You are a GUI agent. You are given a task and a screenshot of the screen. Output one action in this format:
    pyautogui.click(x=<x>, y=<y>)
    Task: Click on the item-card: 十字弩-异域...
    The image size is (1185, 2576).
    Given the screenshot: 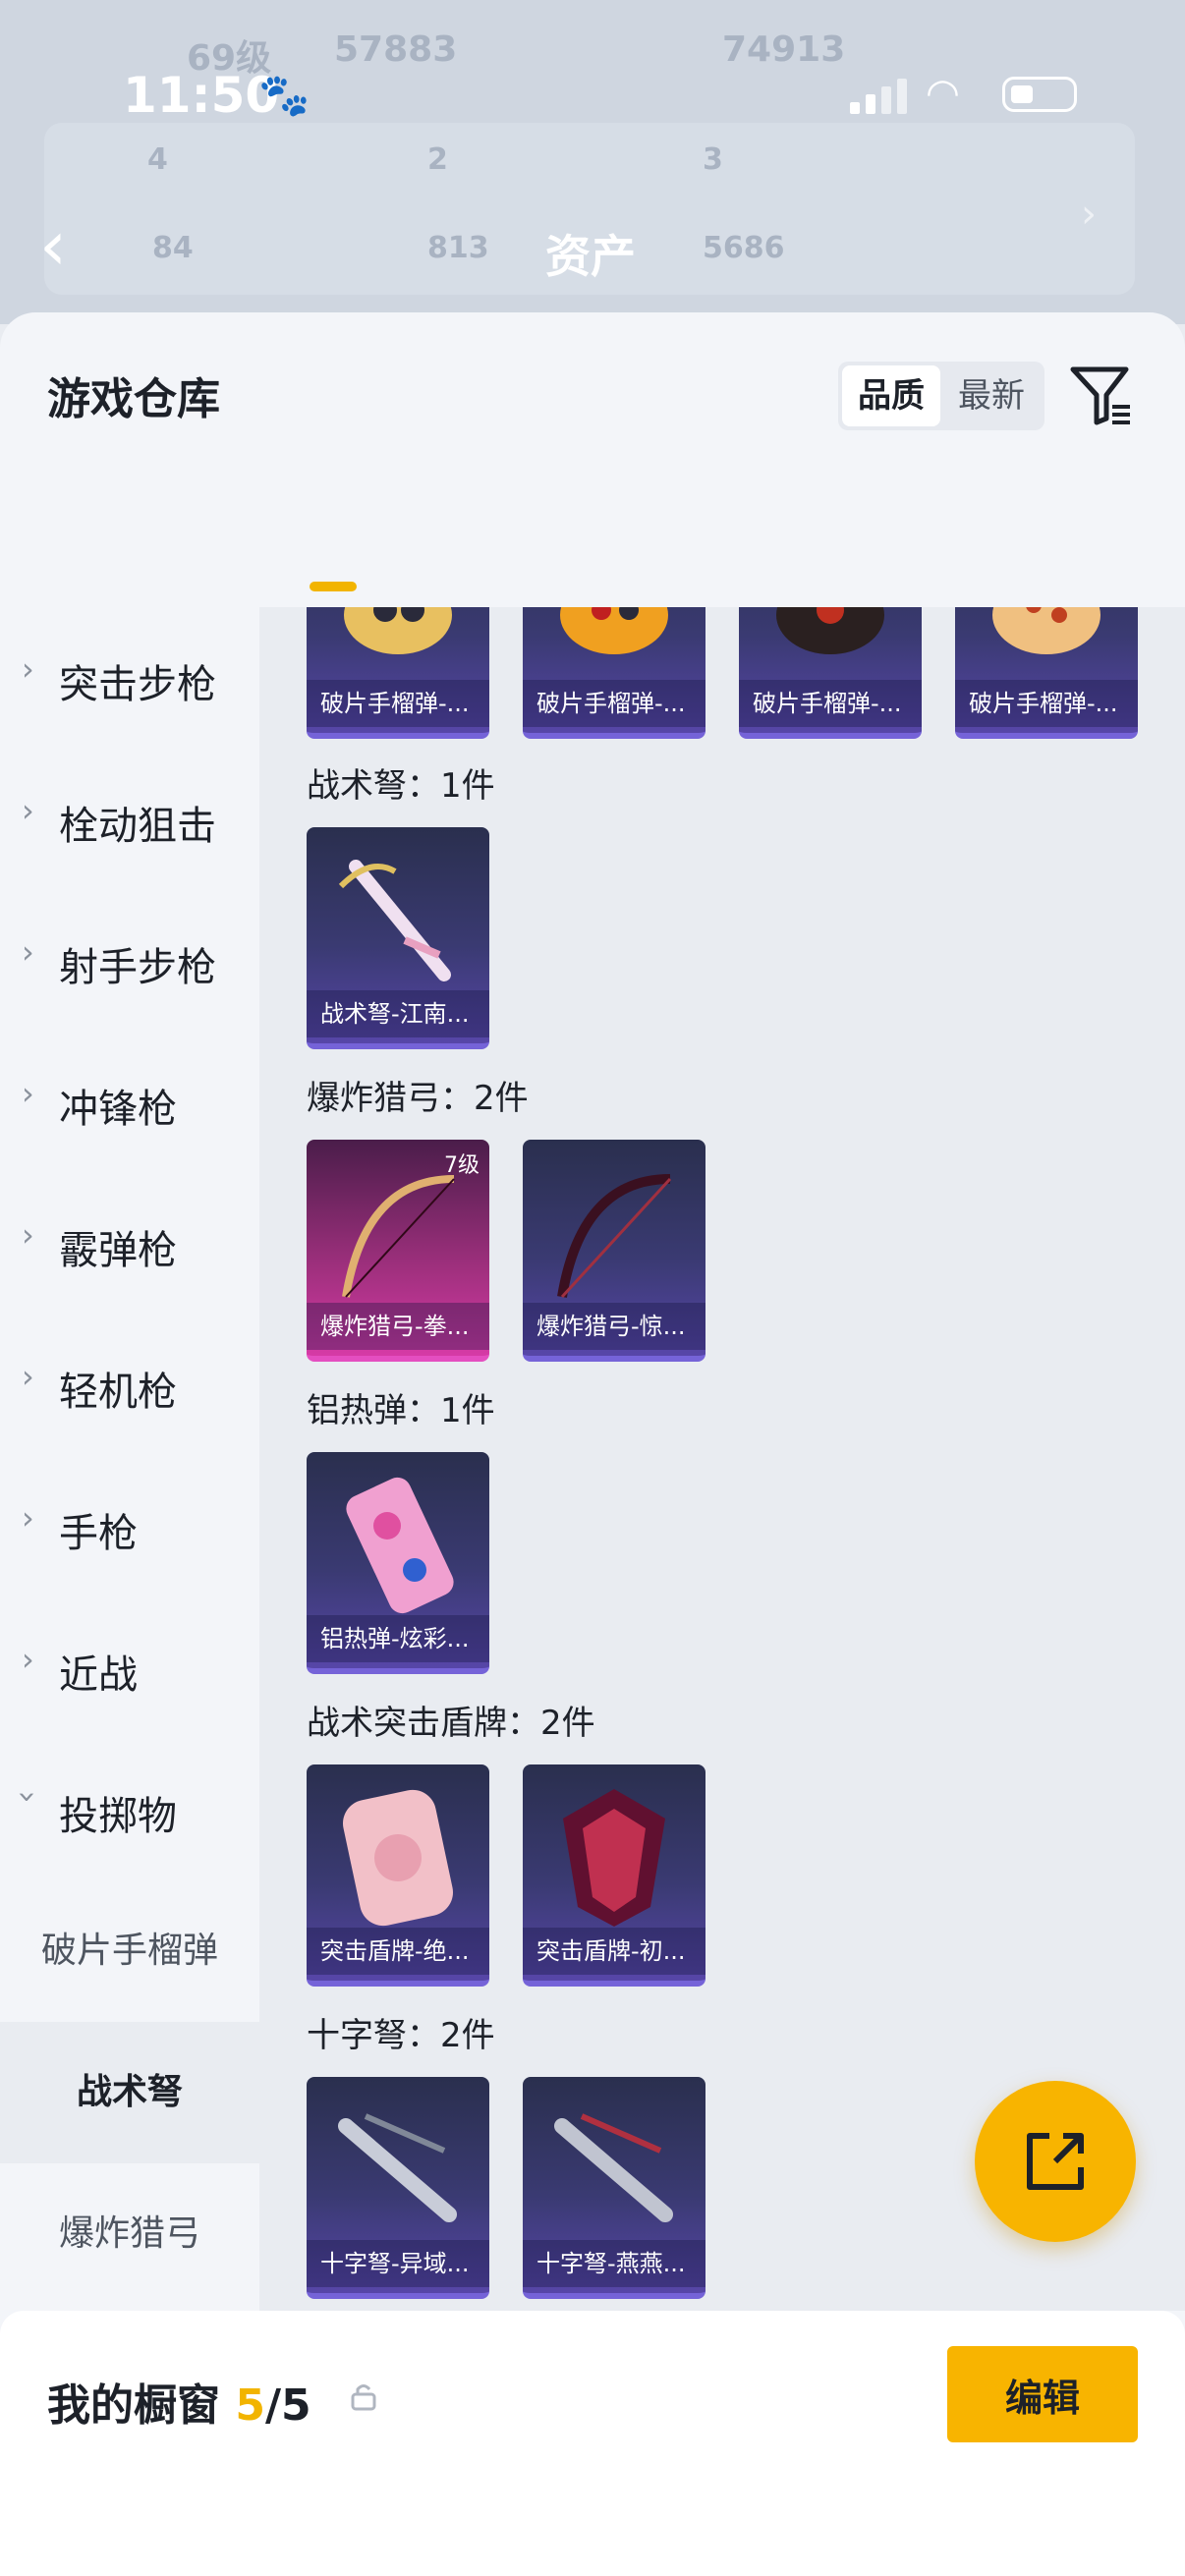 What is the action you would take?
    pyautogui.click(x=398, y=2188)
    